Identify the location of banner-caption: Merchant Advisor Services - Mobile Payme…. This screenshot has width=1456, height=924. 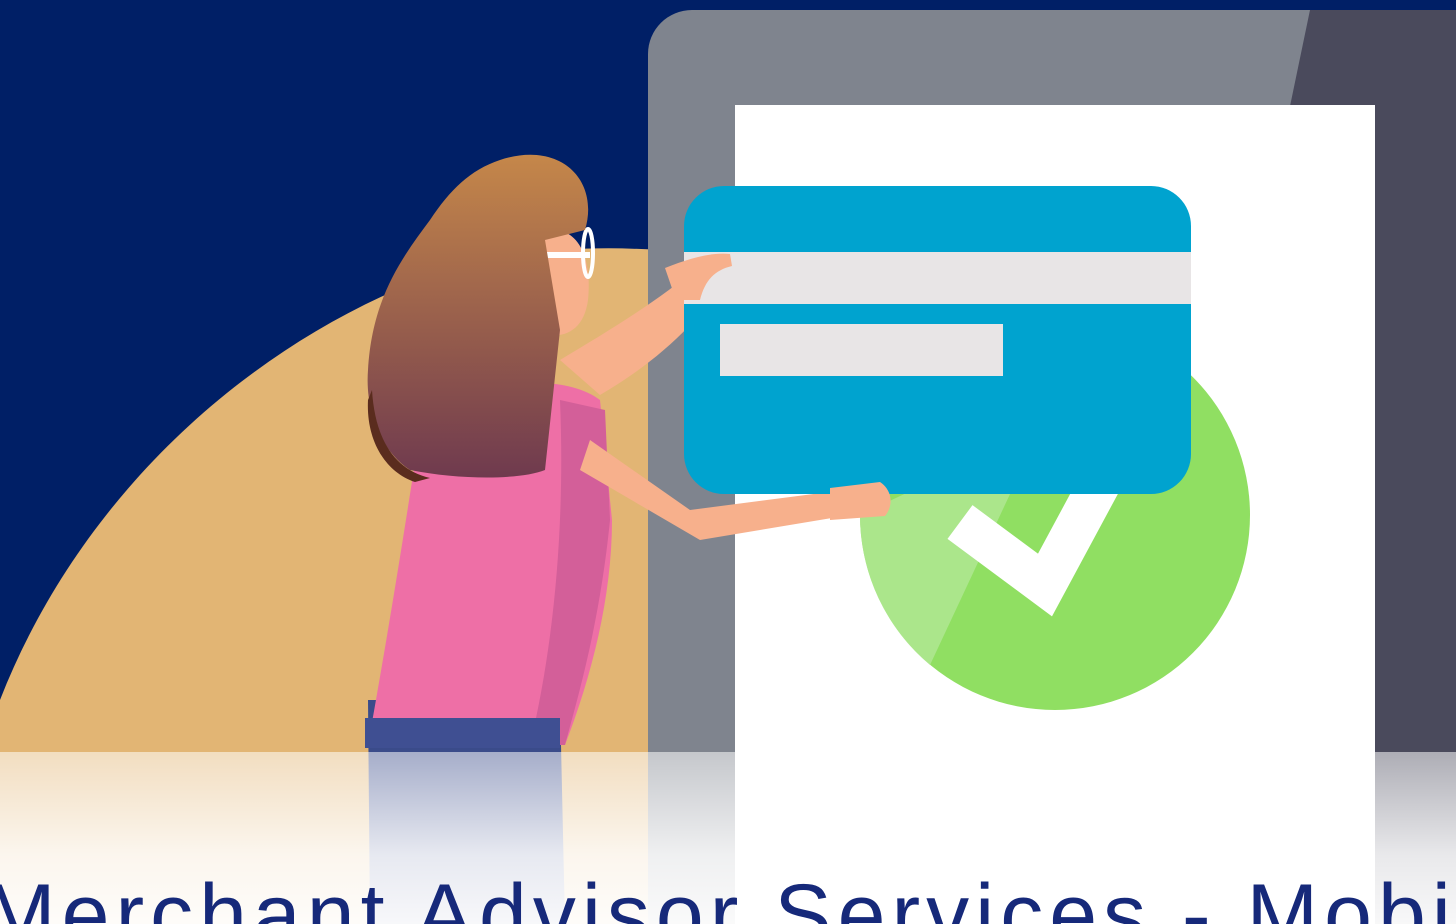
(728, 895).